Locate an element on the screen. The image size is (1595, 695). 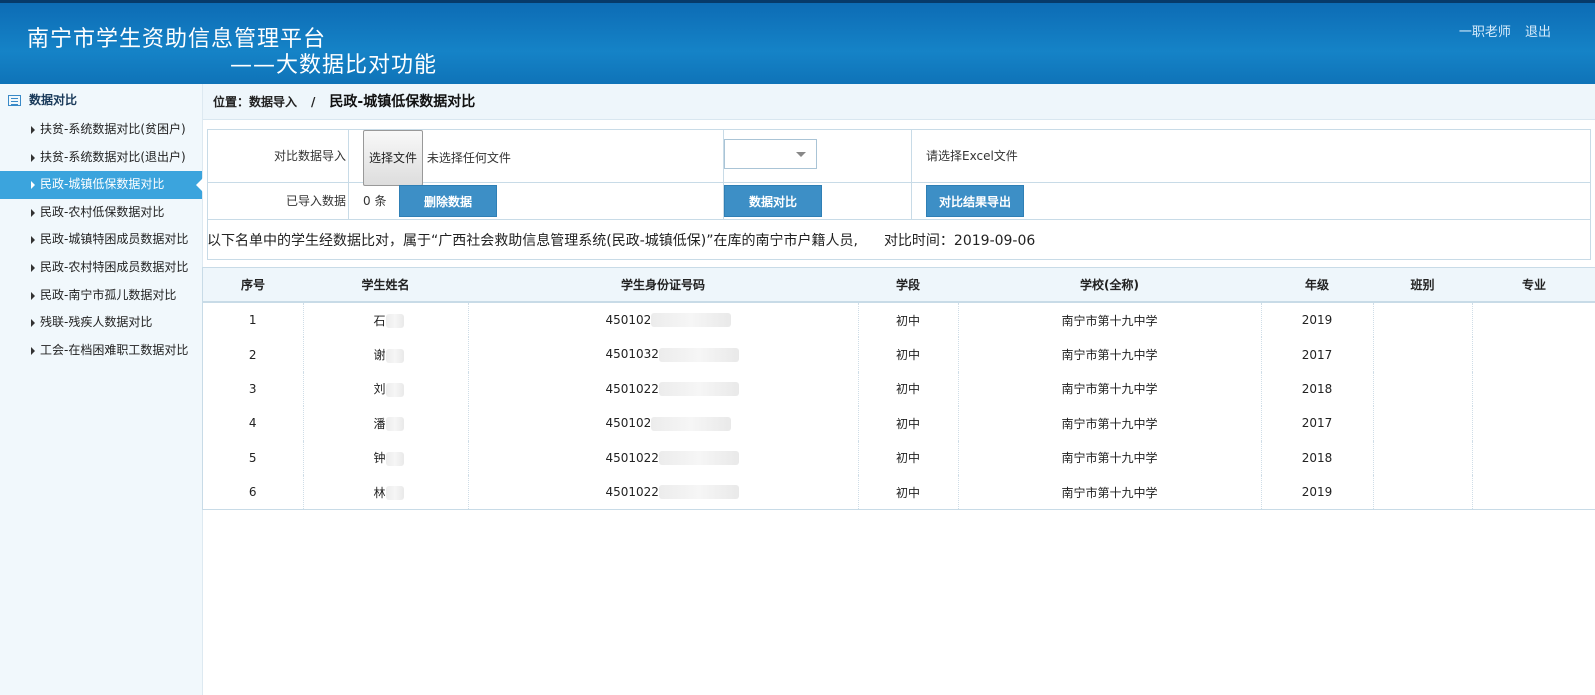
no-file-text: 未选择任何文件 is located at coordinates (468, 158).